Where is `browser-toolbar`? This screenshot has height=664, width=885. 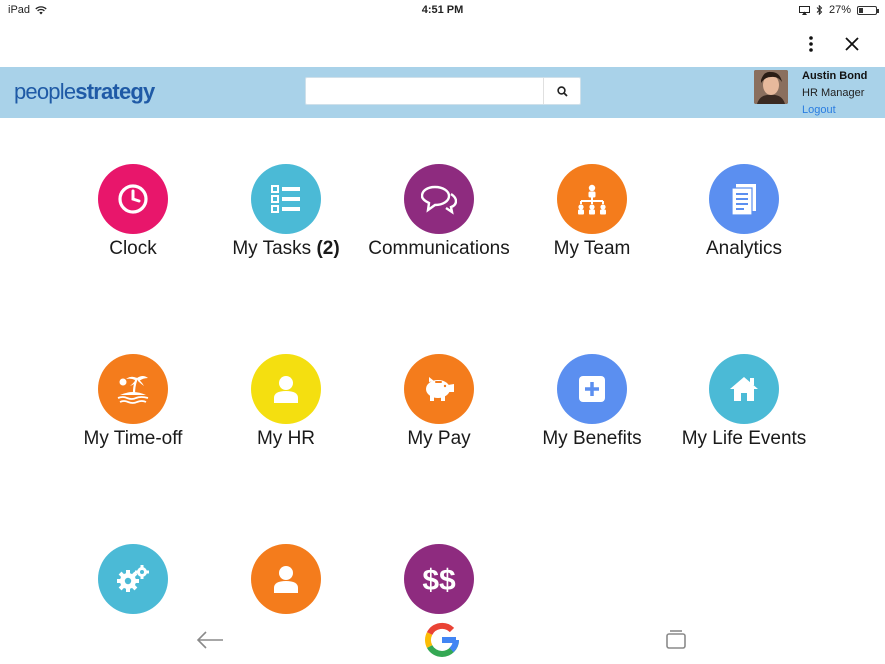
browser-toolbar is located at coordinates (442, 43).